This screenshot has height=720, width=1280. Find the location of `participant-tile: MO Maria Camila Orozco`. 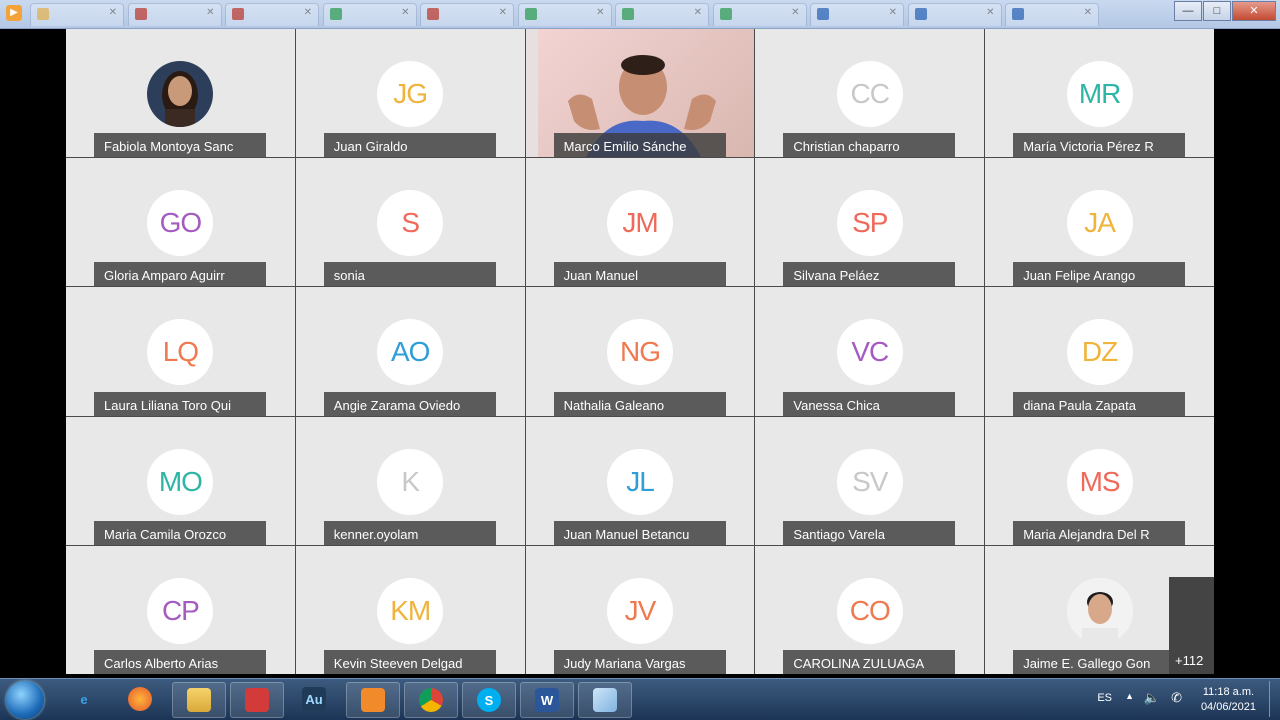

participant-tile: MO Maria Camila Orozco is located at coordinates (180, 480).